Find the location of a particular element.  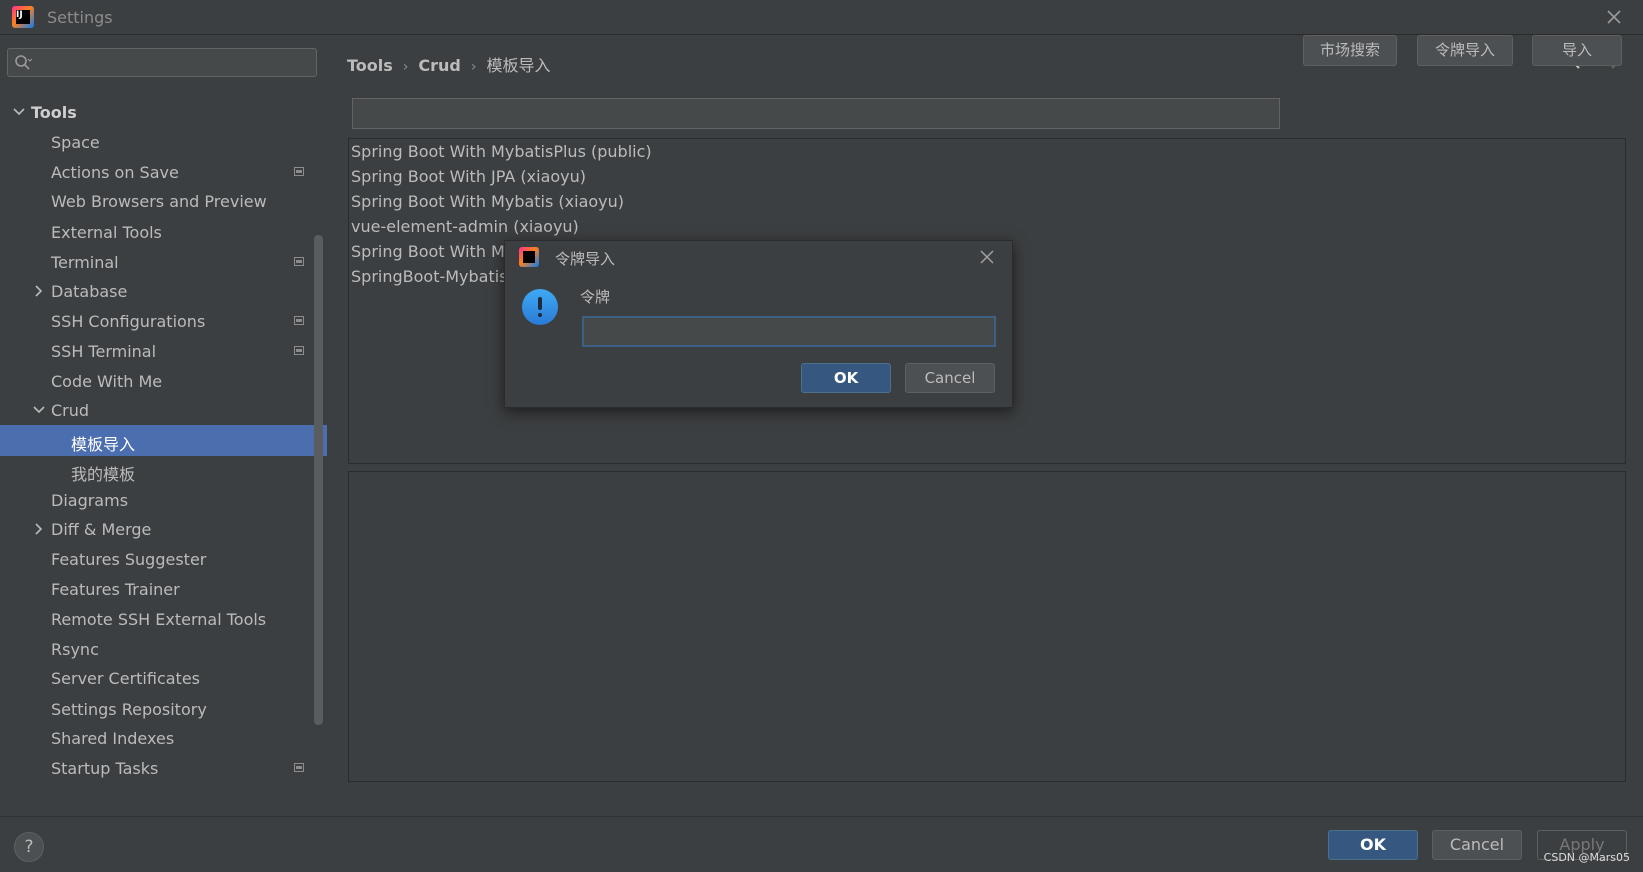

tree-item-code-with-me: Code With Me is located at coordinates (163, 381).